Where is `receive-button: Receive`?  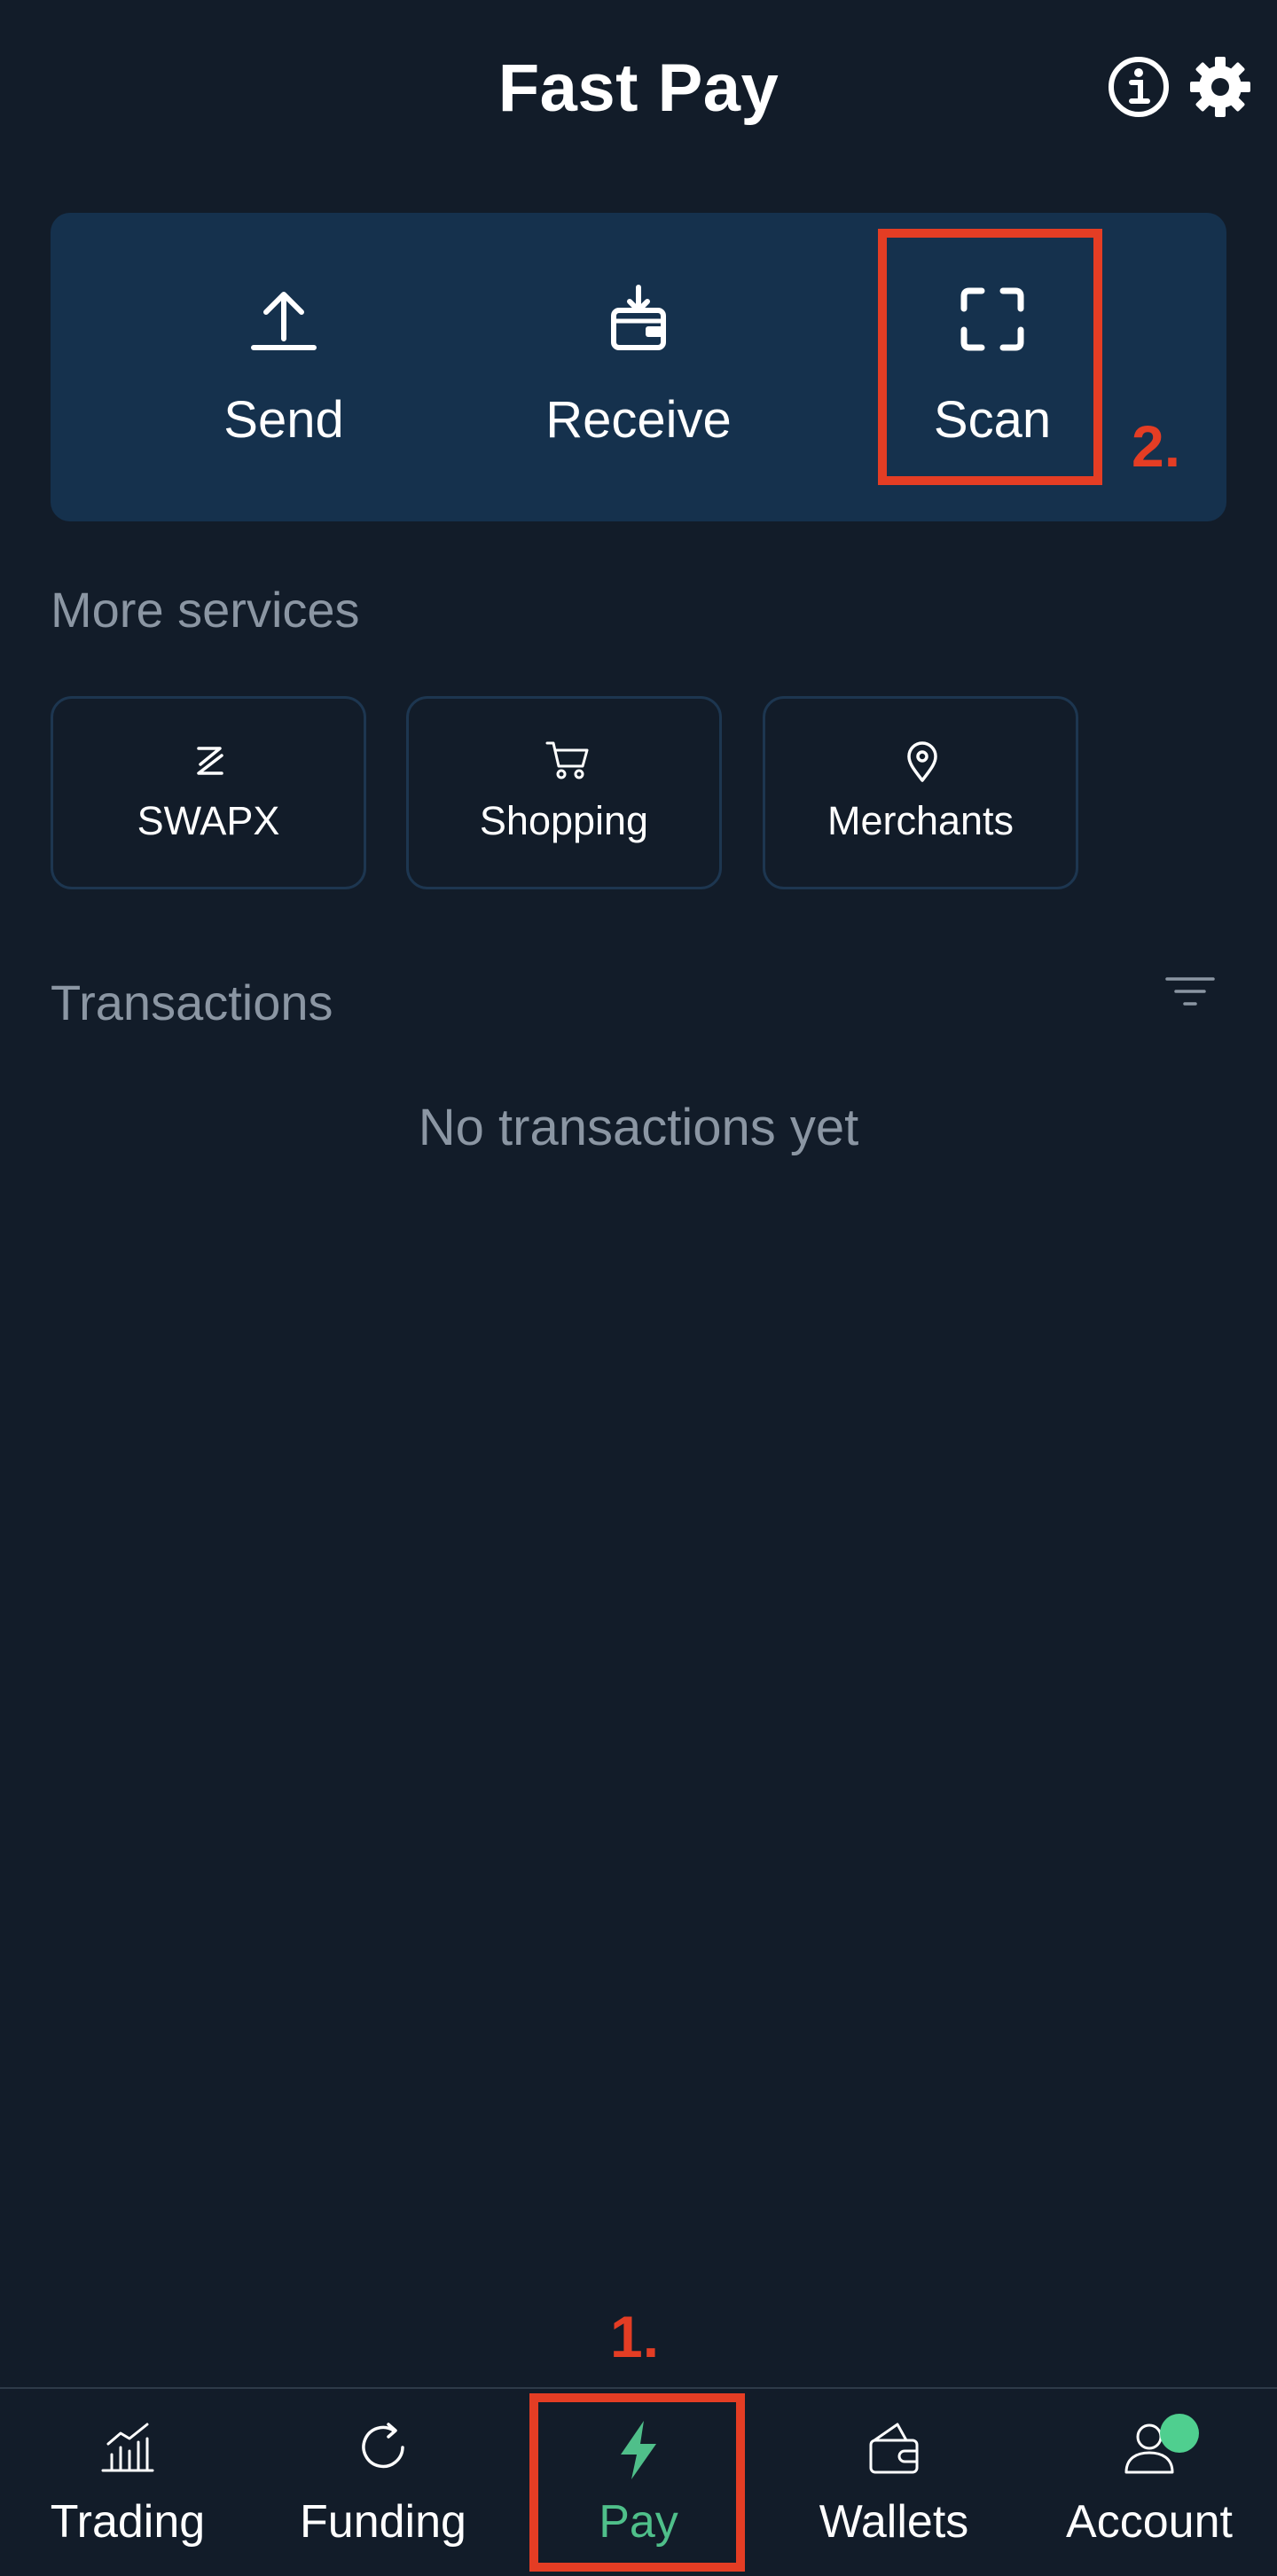
receive-button: Receive is located at coordinates (638, 367).